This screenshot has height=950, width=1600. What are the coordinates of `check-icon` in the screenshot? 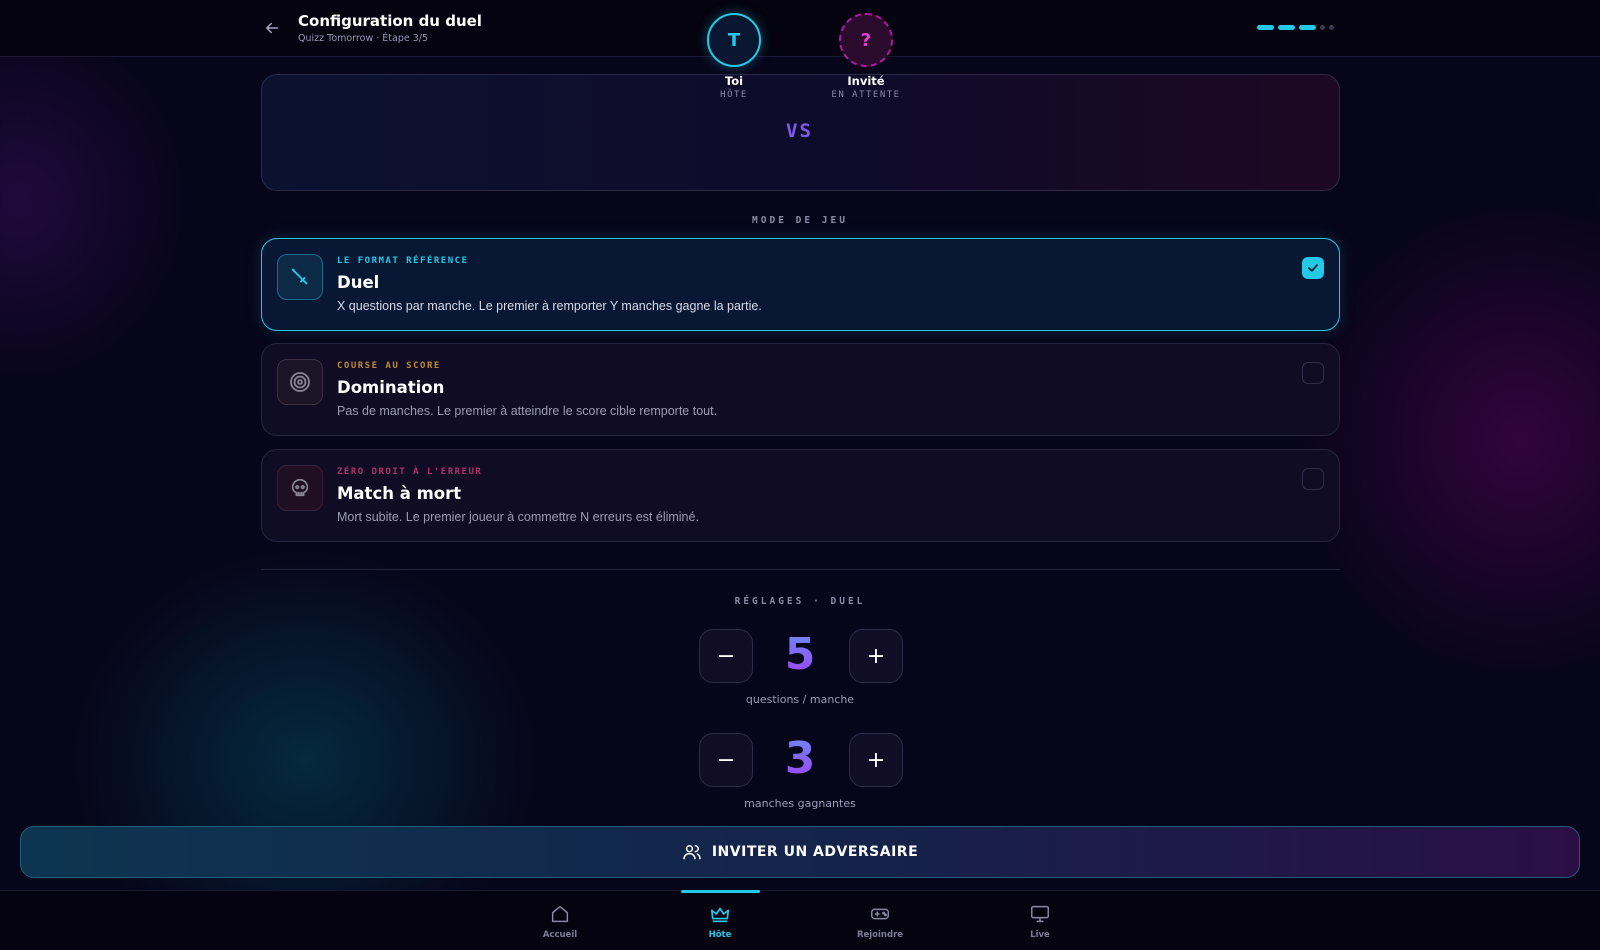 It's located at (1313, 268).